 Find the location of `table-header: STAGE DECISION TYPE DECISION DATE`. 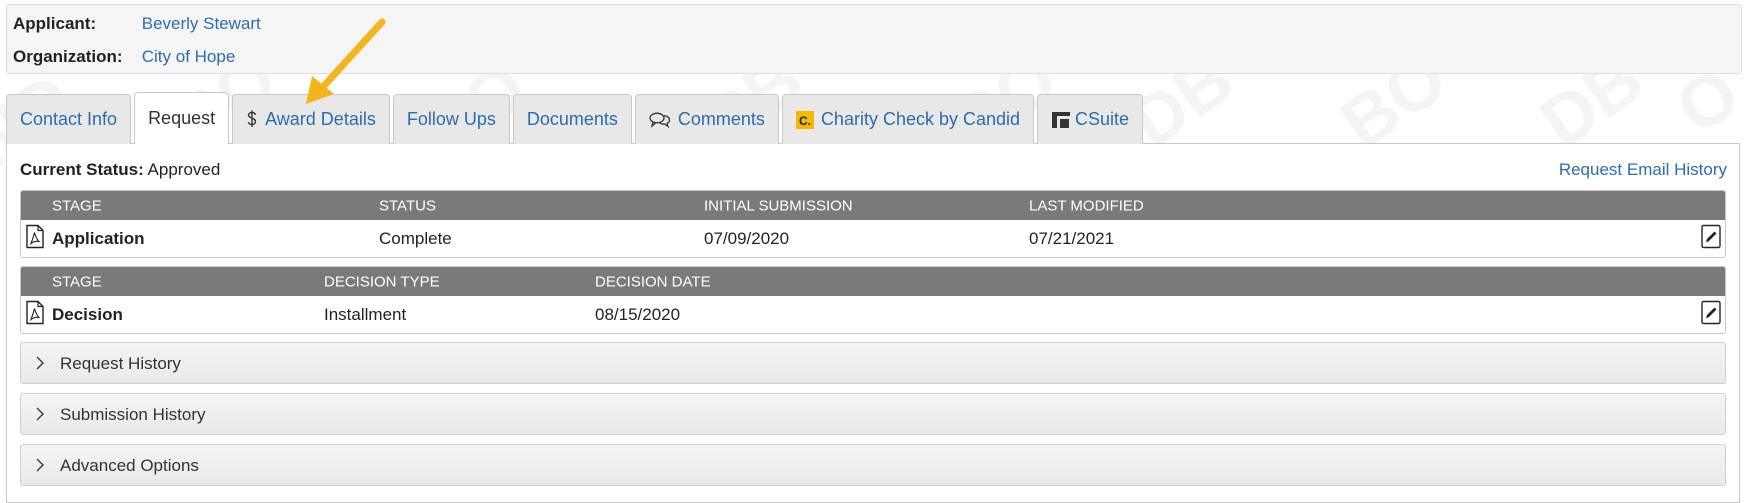

table-header: STAGE DECISION TYPE DECISION DATE is located at coordinates (873, 281).